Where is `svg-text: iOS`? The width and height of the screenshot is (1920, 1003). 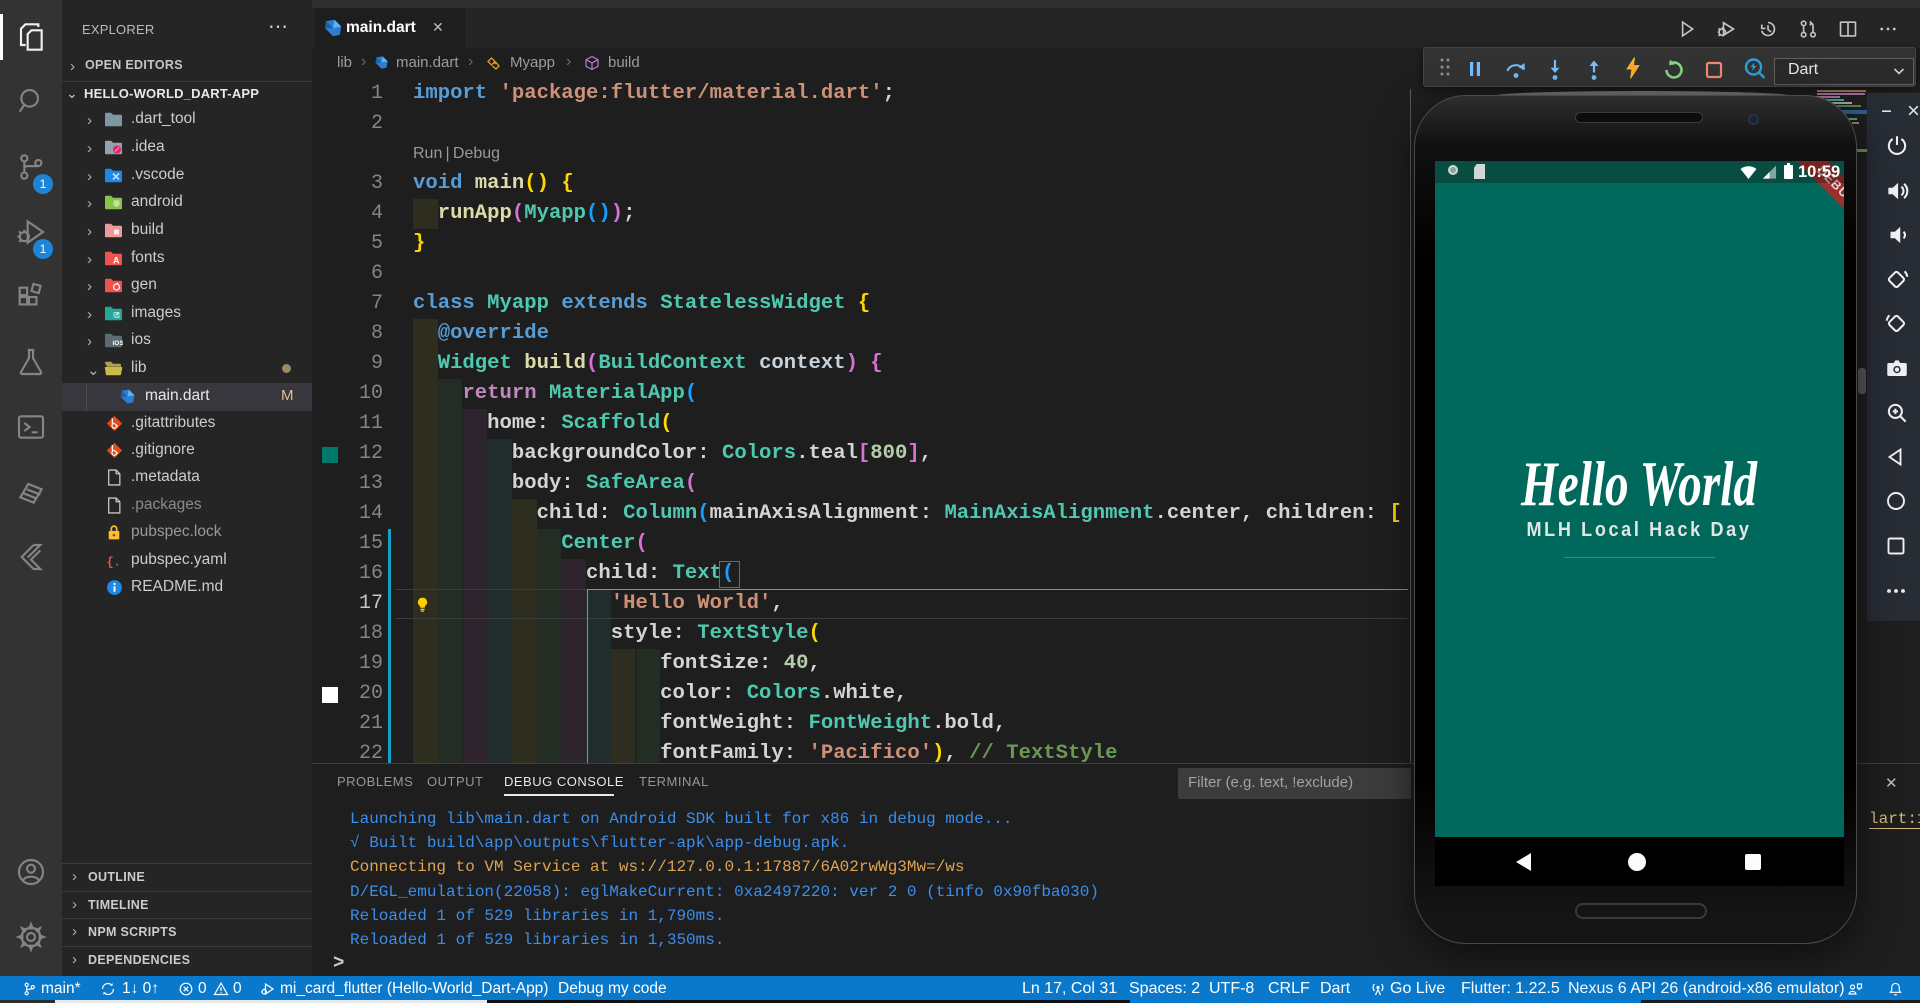 svg-text: iOS is located at coordinates (118, 343).